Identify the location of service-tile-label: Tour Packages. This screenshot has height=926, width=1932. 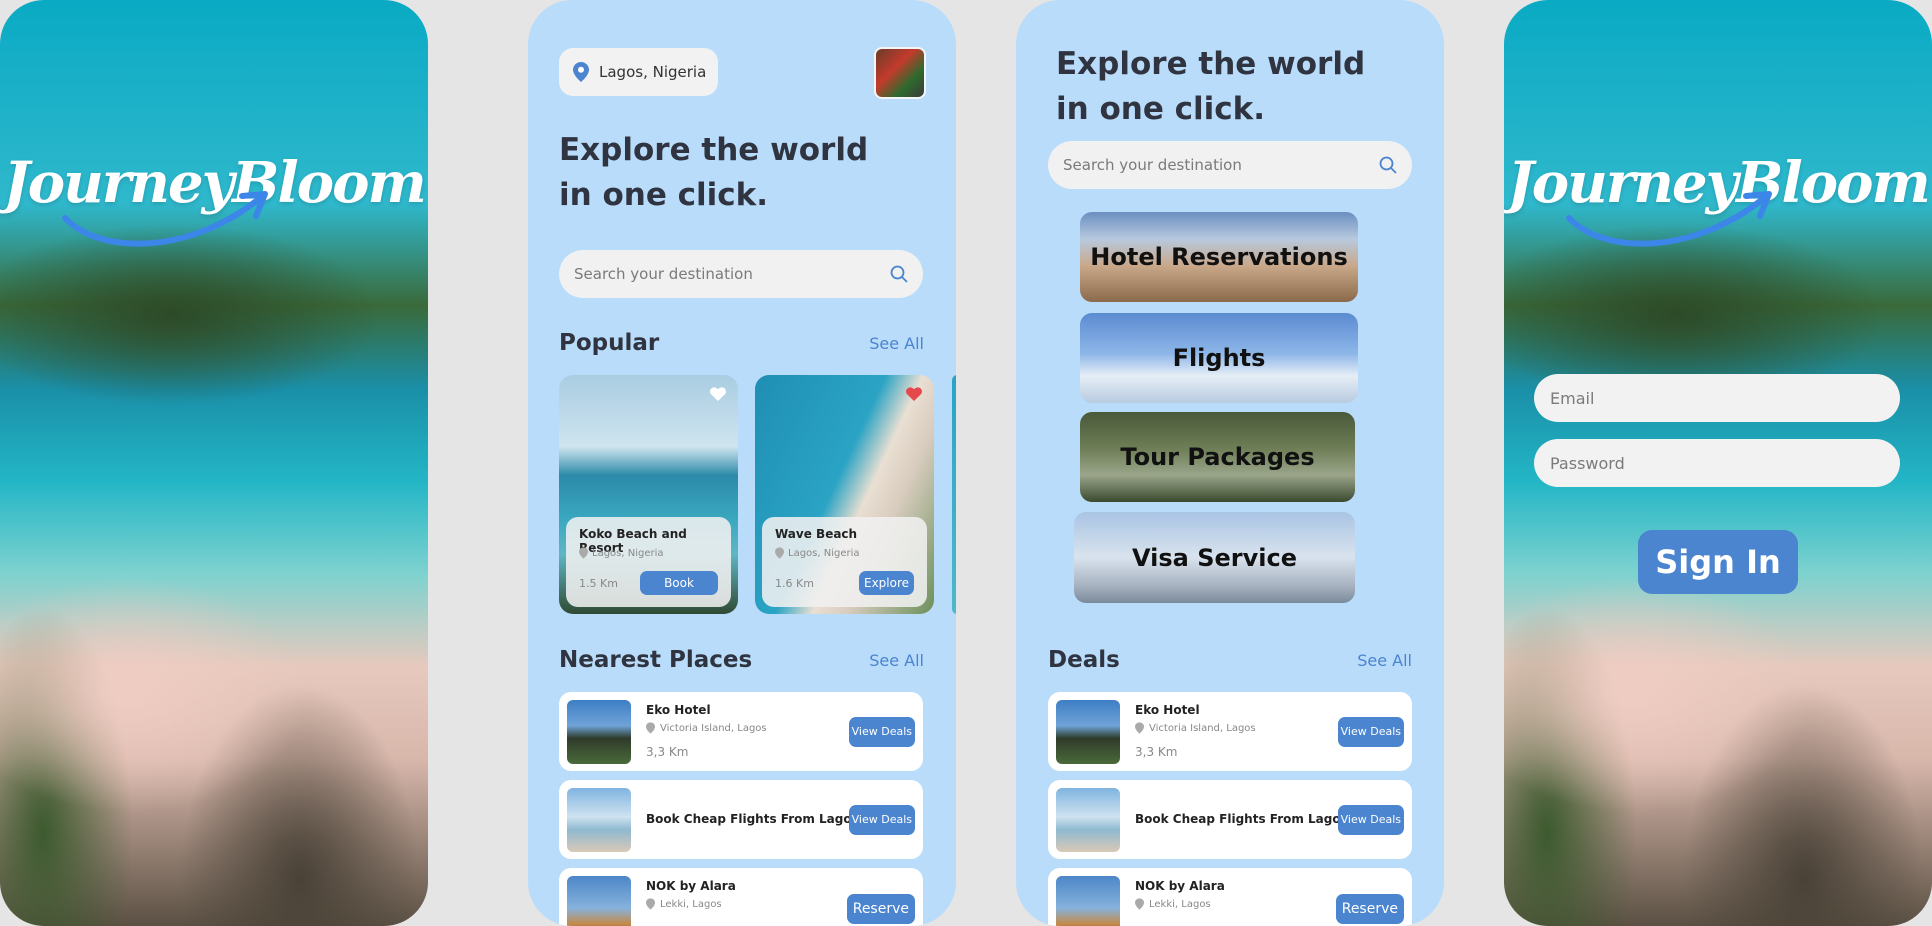
(1217, 457).